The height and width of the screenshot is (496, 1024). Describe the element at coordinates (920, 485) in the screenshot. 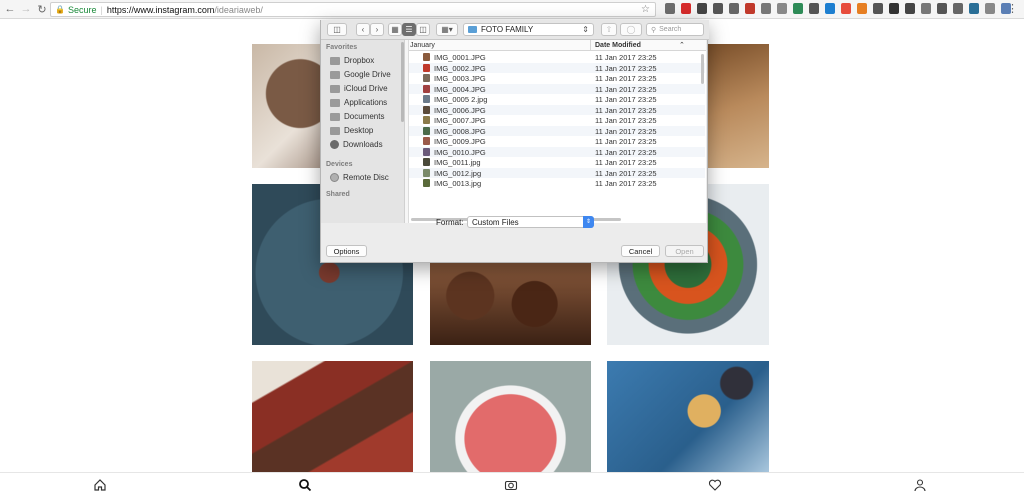

I see `profile-icon` at that location.